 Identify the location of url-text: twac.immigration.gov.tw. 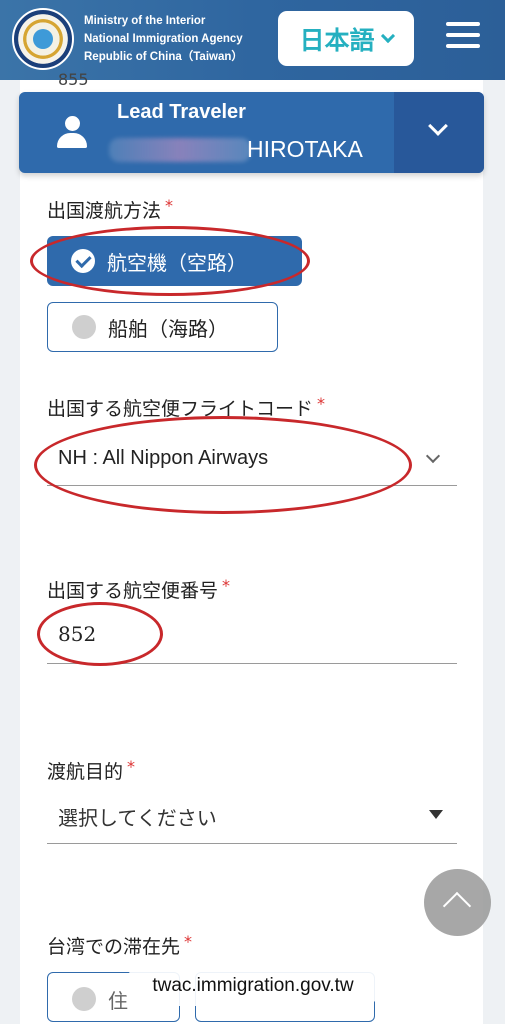
(253, 985).